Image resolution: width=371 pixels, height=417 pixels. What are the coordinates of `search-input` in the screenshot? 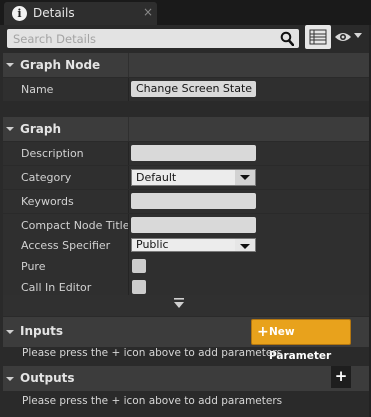 It's located at (141, 38).